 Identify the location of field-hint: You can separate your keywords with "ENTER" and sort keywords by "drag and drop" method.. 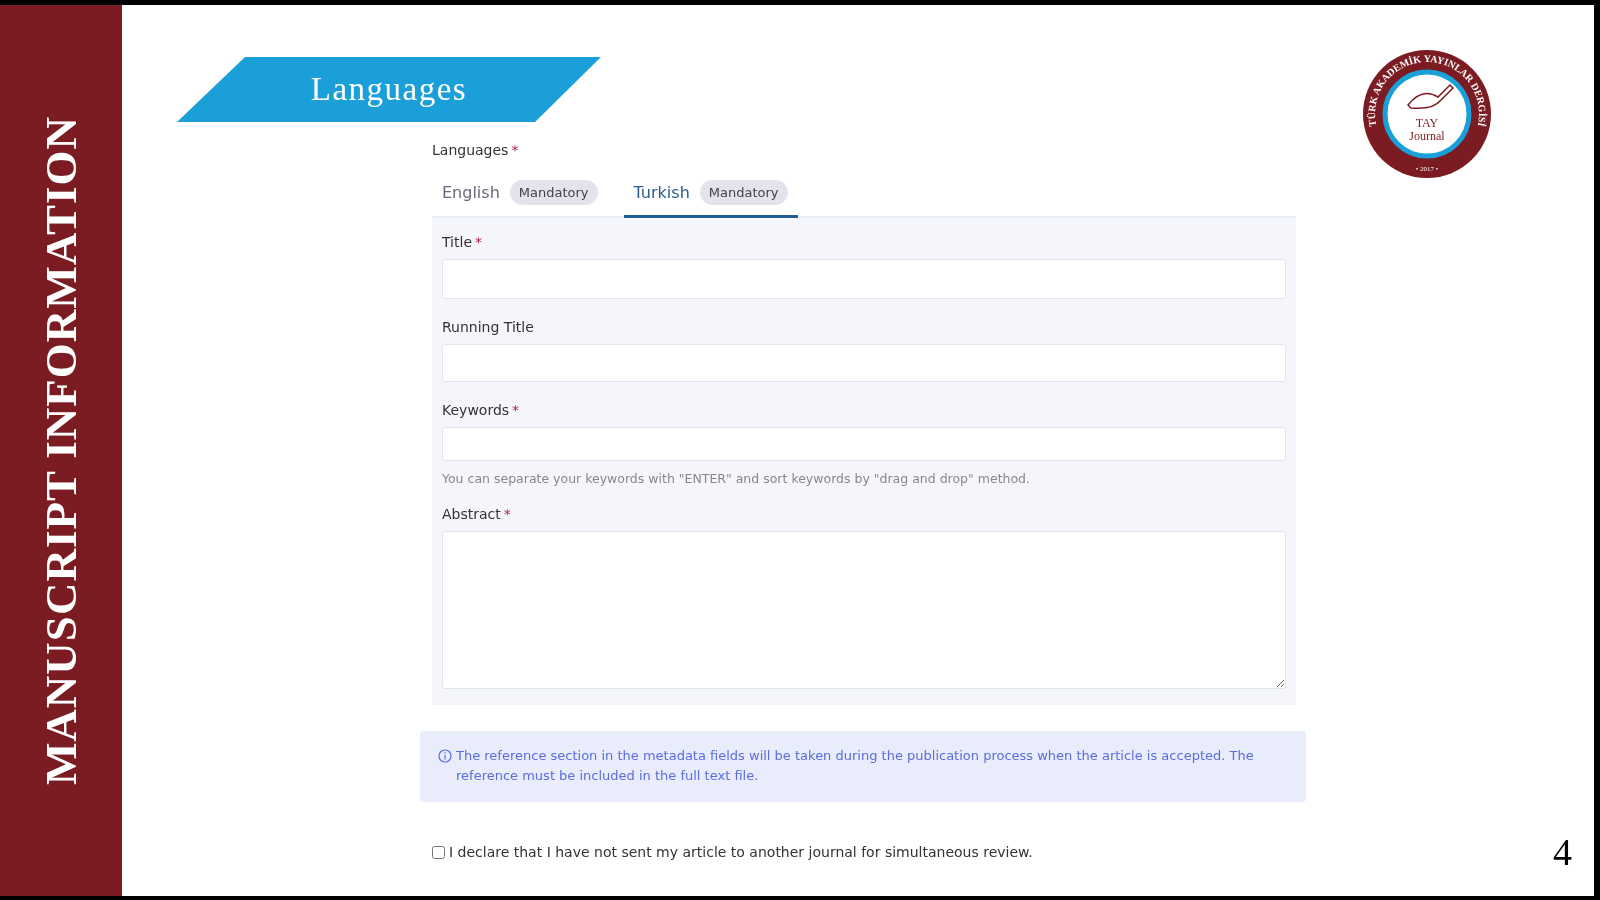
(736, 478).